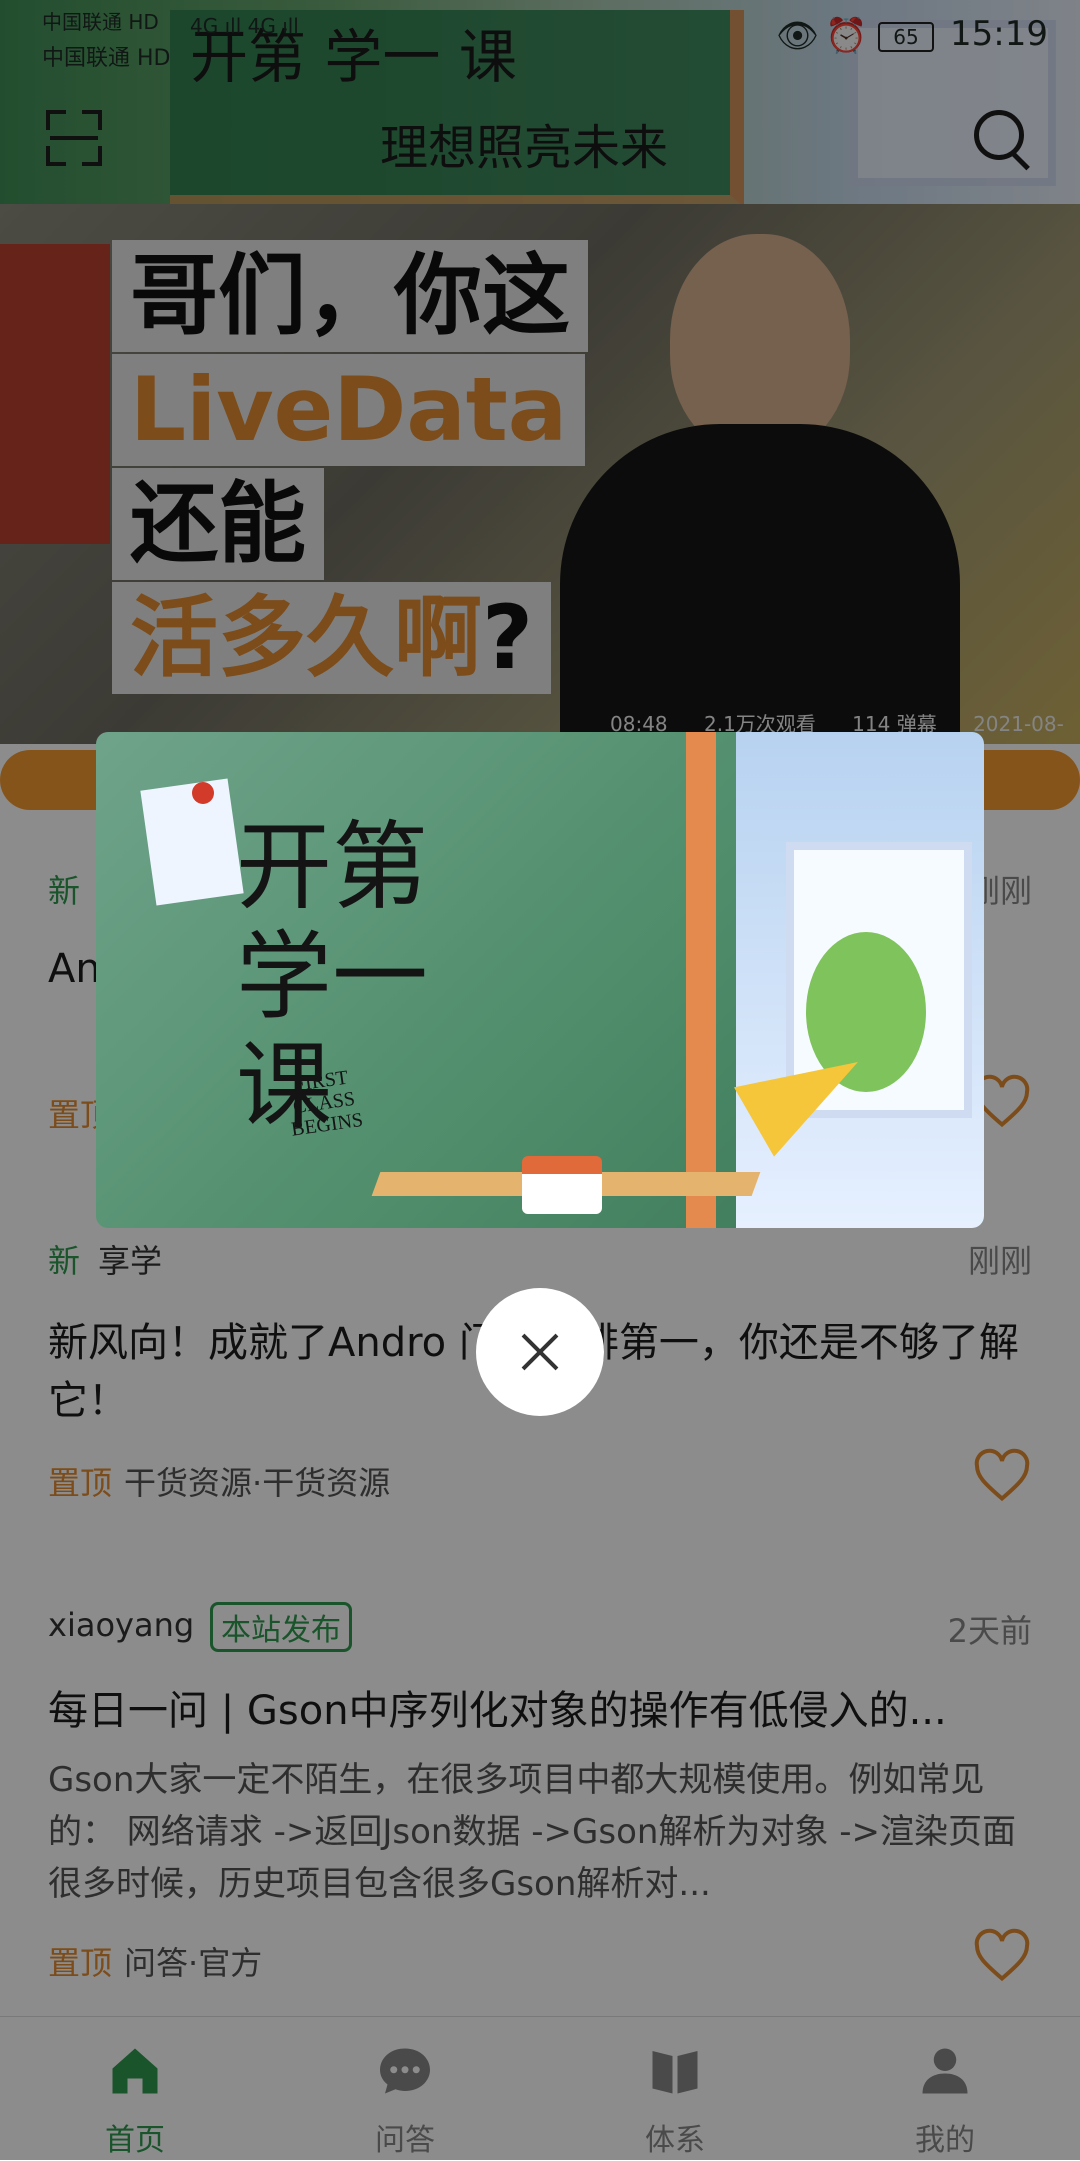  I want to click on pushpin-icon, so click(203, 793).